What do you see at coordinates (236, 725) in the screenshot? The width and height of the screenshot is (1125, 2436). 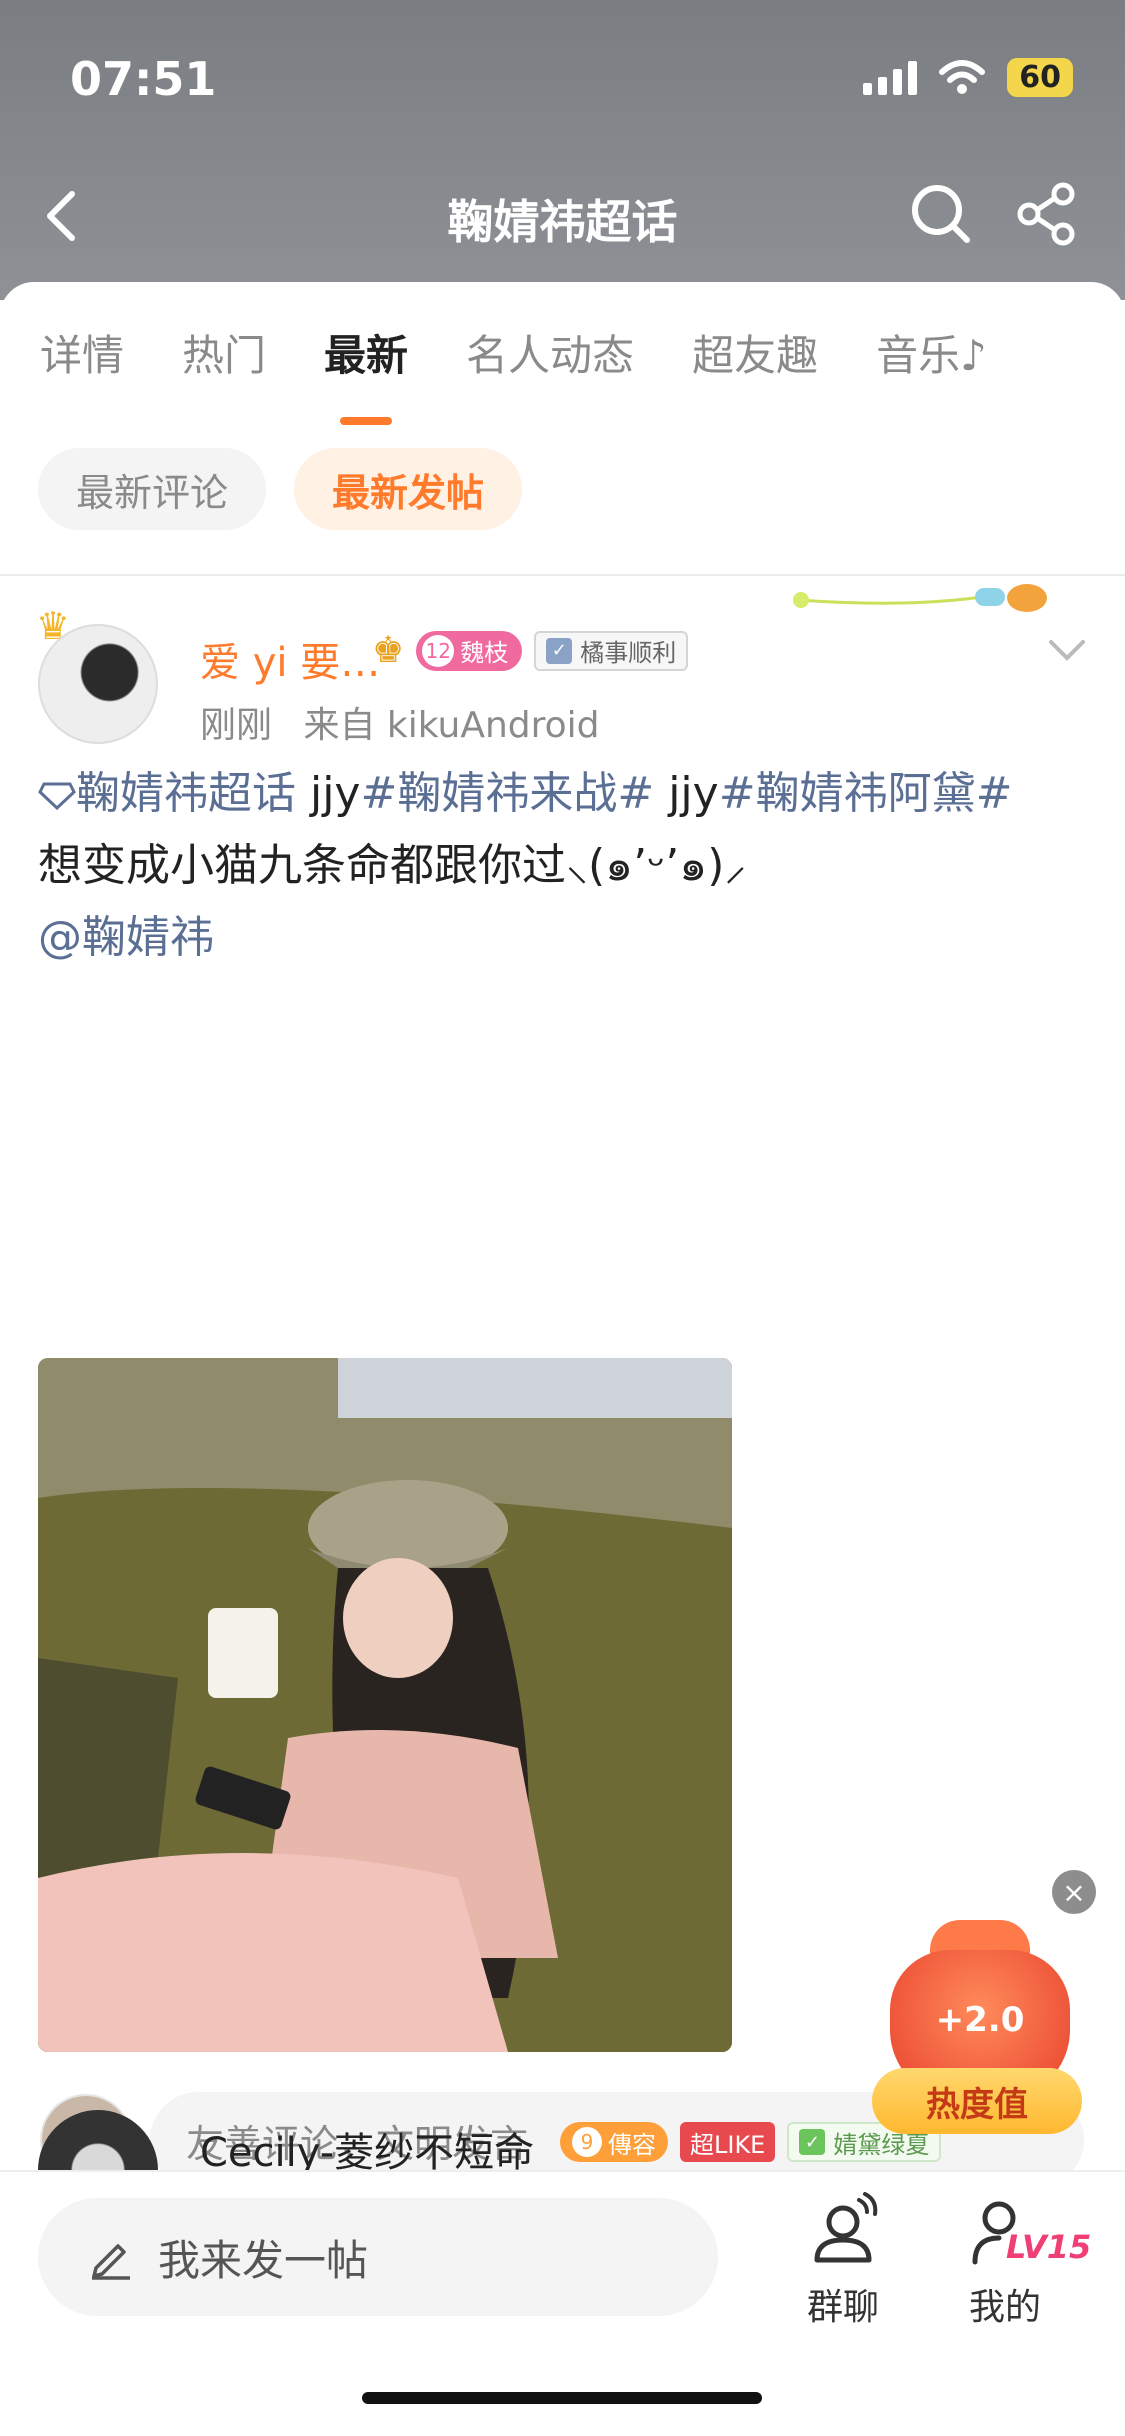 I see `post-time: 刚刚` at bounding box center [236, 725].